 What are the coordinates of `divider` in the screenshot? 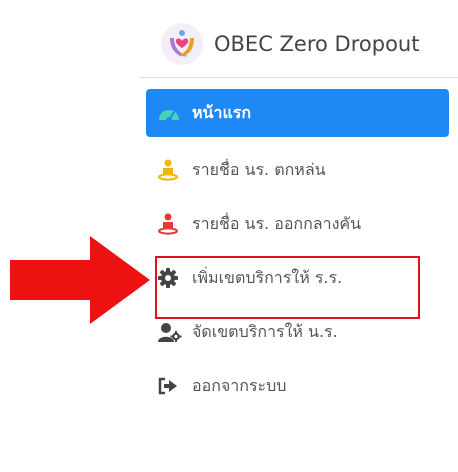 It's located at (299, 77).